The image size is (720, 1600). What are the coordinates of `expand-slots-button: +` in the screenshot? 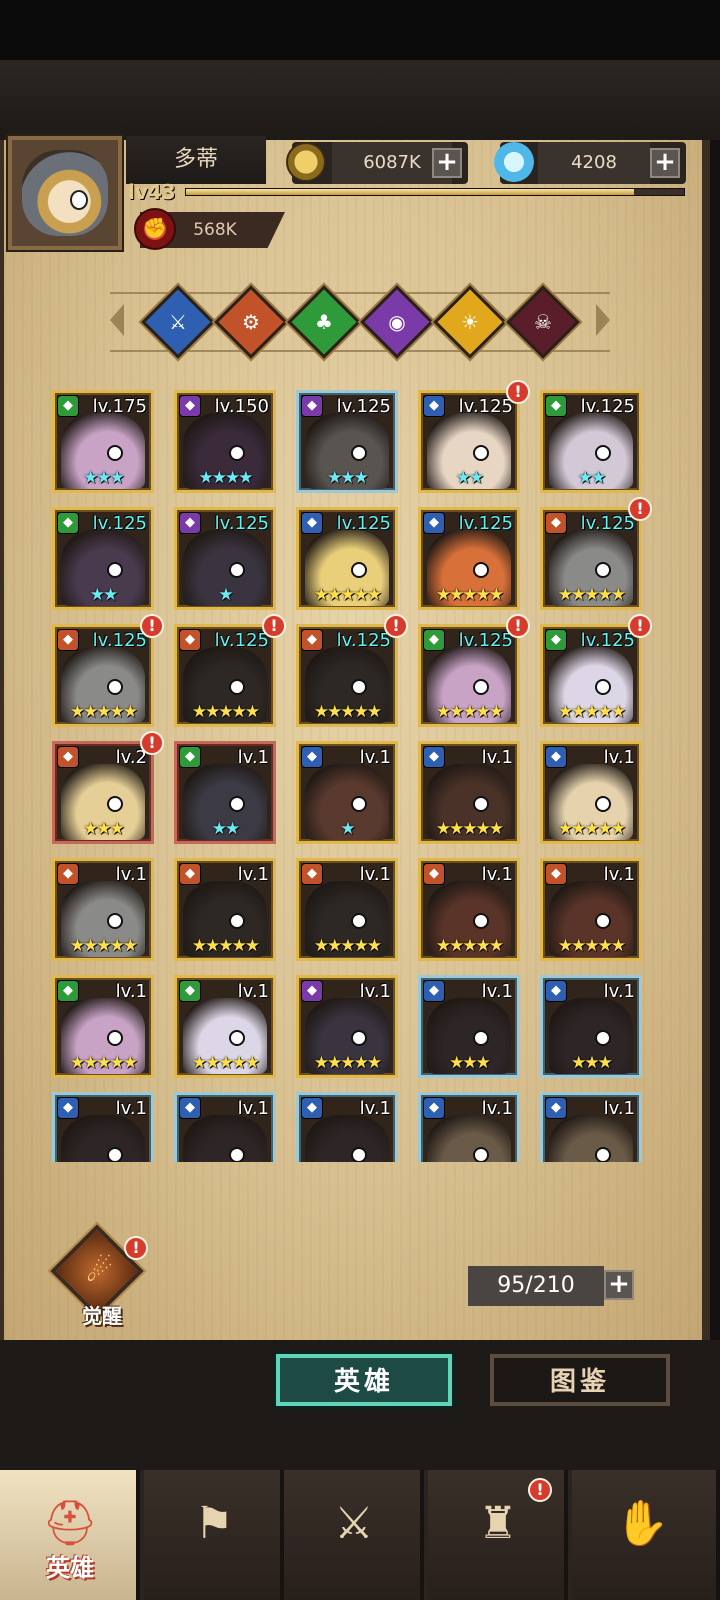 It's located at (619, 1285).